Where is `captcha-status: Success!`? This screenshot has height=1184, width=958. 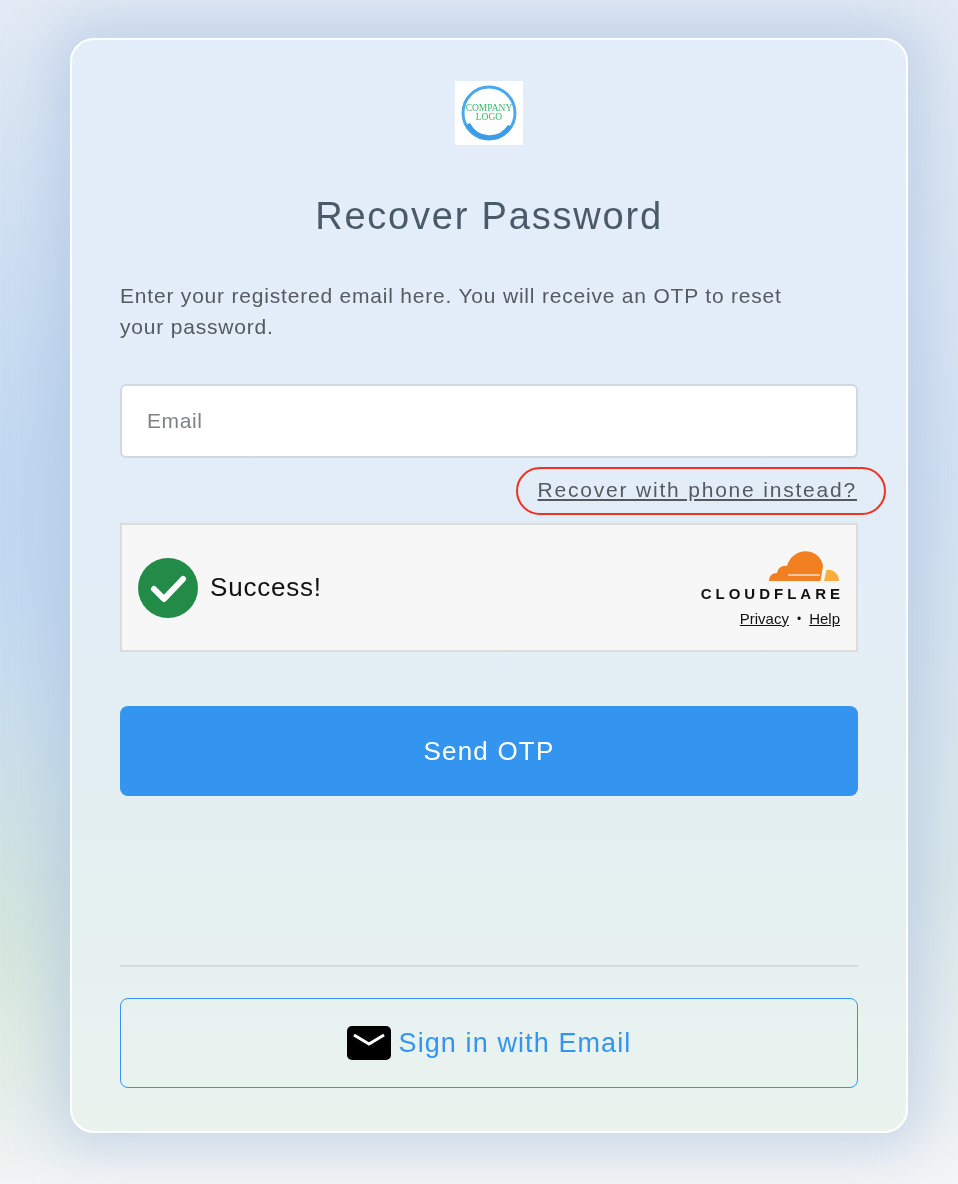 captcha-status: Success! is located at coordinates (266, 587).